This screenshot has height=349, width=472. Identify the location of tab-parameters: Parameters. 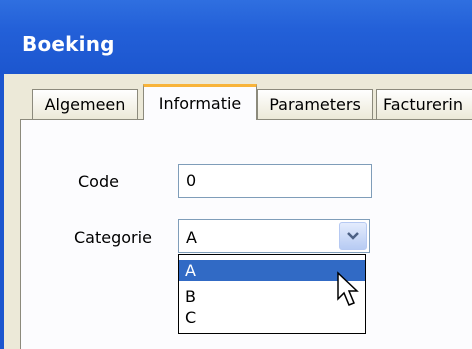
(315, 104).